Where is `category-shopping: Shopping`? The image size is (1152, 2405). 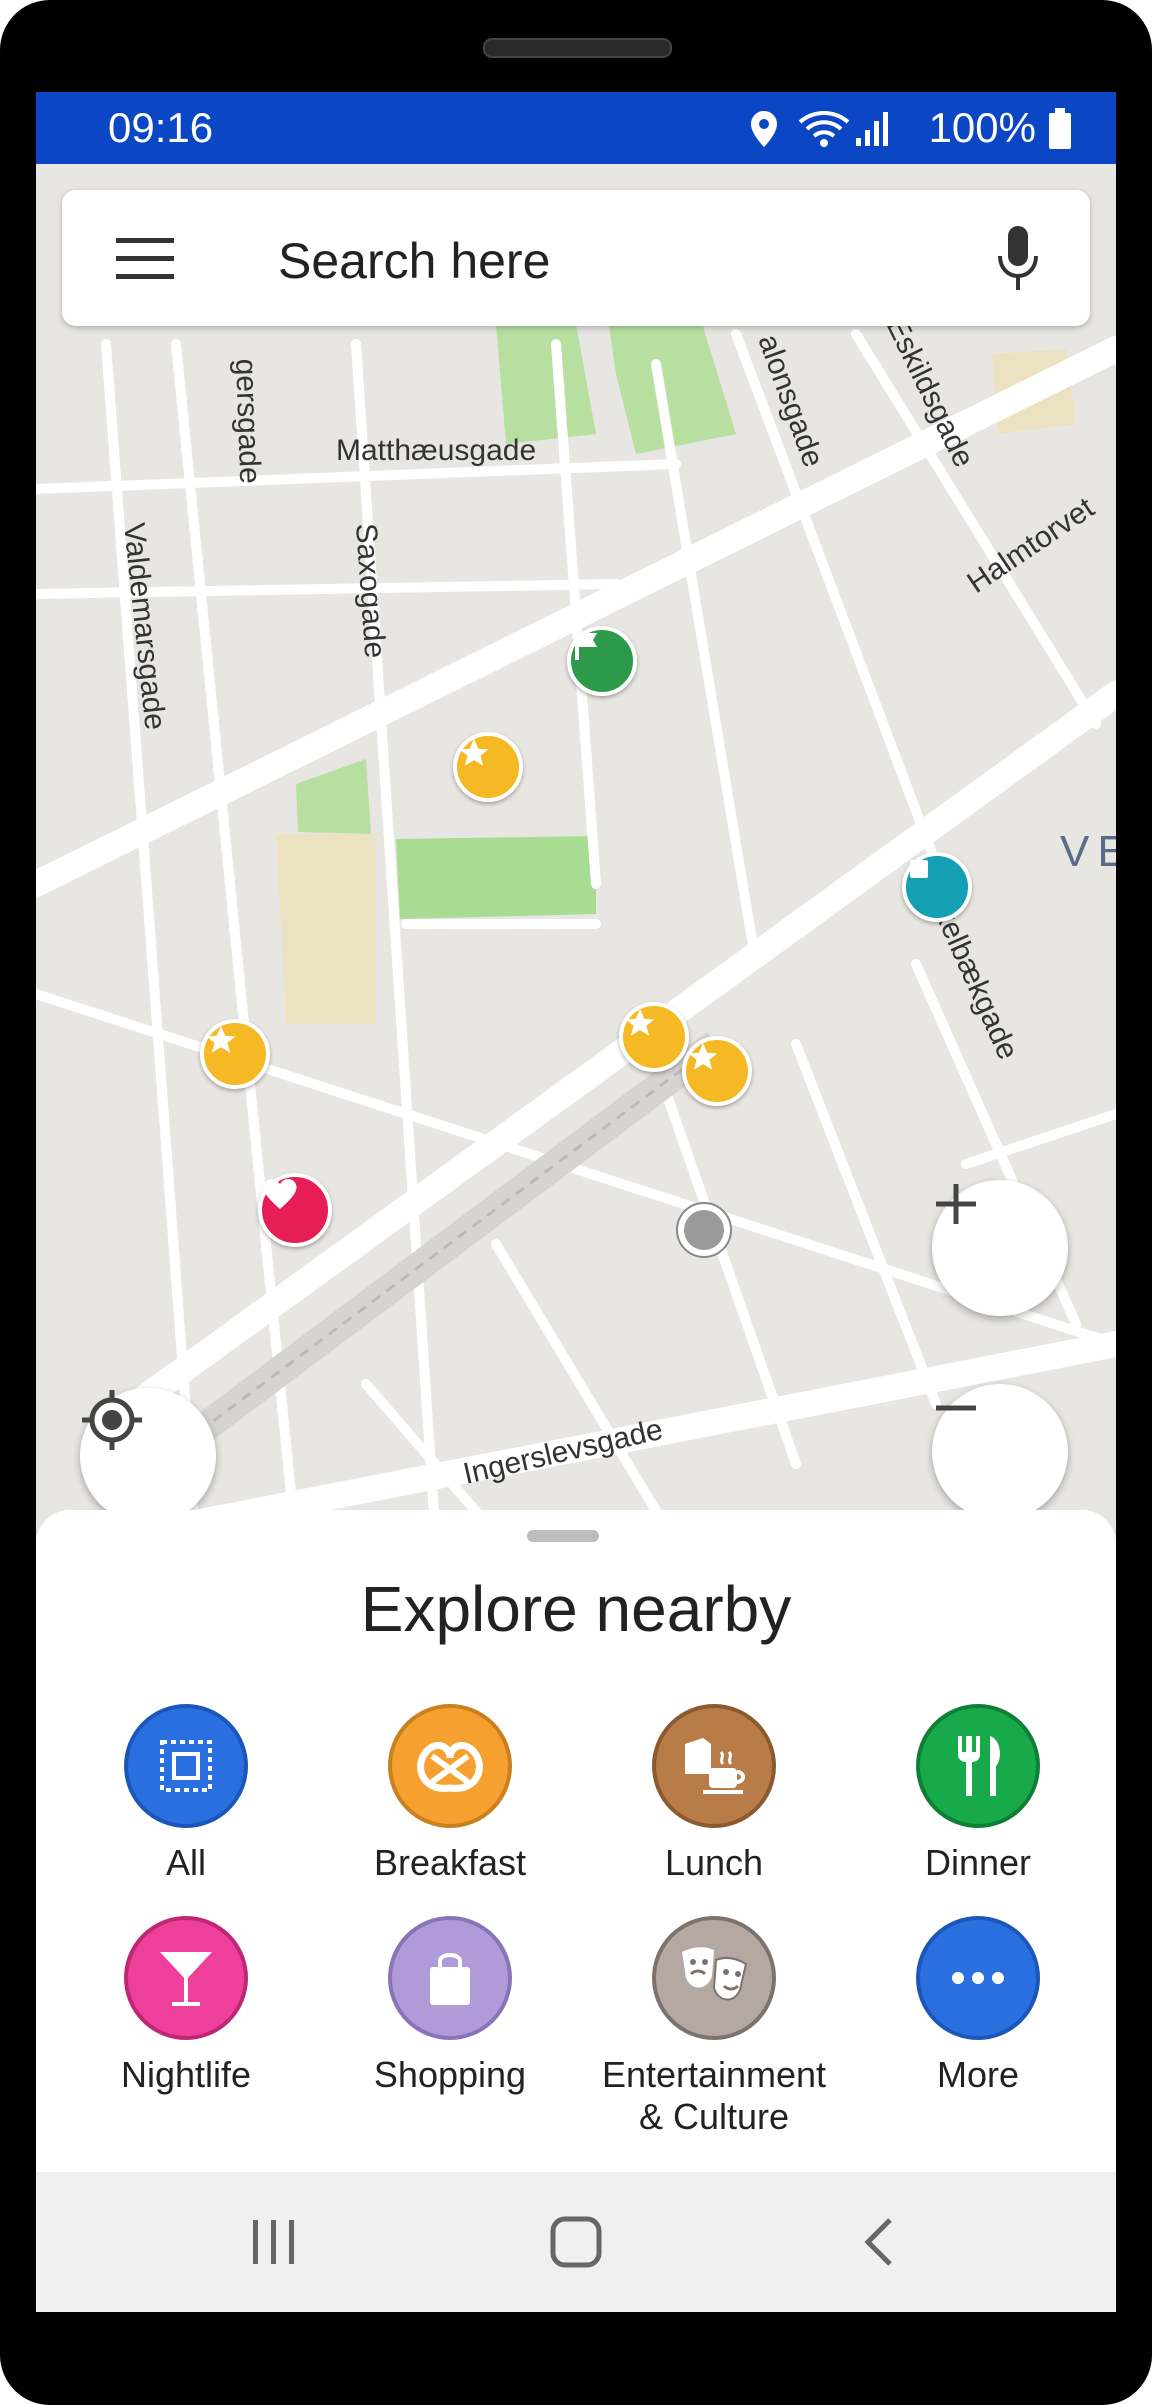 category-shopping: Shopping is located at coordinates (450, 2006).